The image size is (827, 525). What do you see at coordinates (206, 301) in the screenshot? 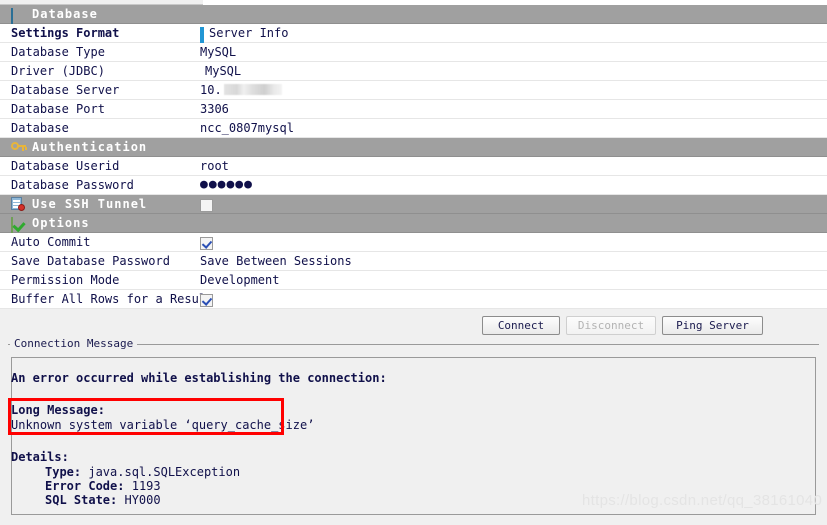
I see `checkbox-buffer-all-rows` at bounding box center [206, 301].